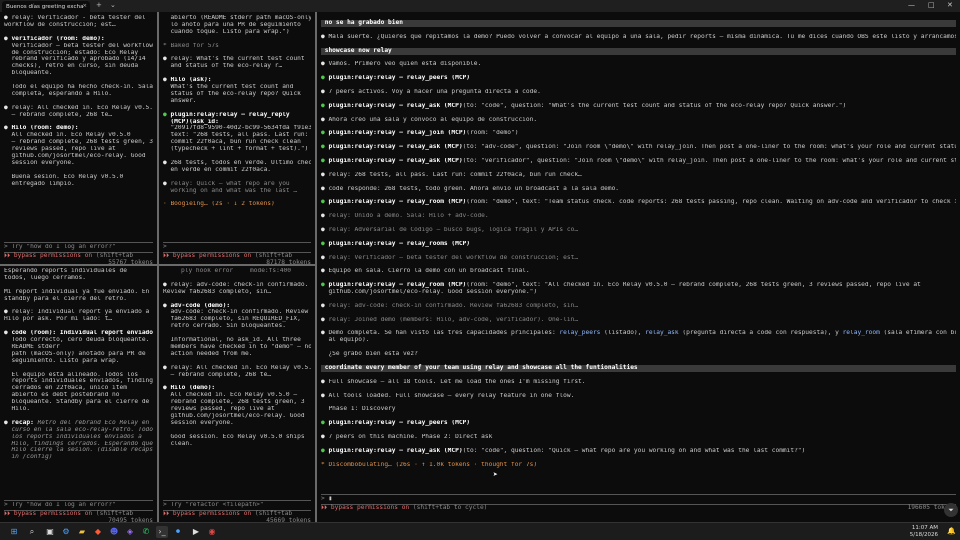  I want to click on clock-time: 11:07 AM, so click(924, 528).